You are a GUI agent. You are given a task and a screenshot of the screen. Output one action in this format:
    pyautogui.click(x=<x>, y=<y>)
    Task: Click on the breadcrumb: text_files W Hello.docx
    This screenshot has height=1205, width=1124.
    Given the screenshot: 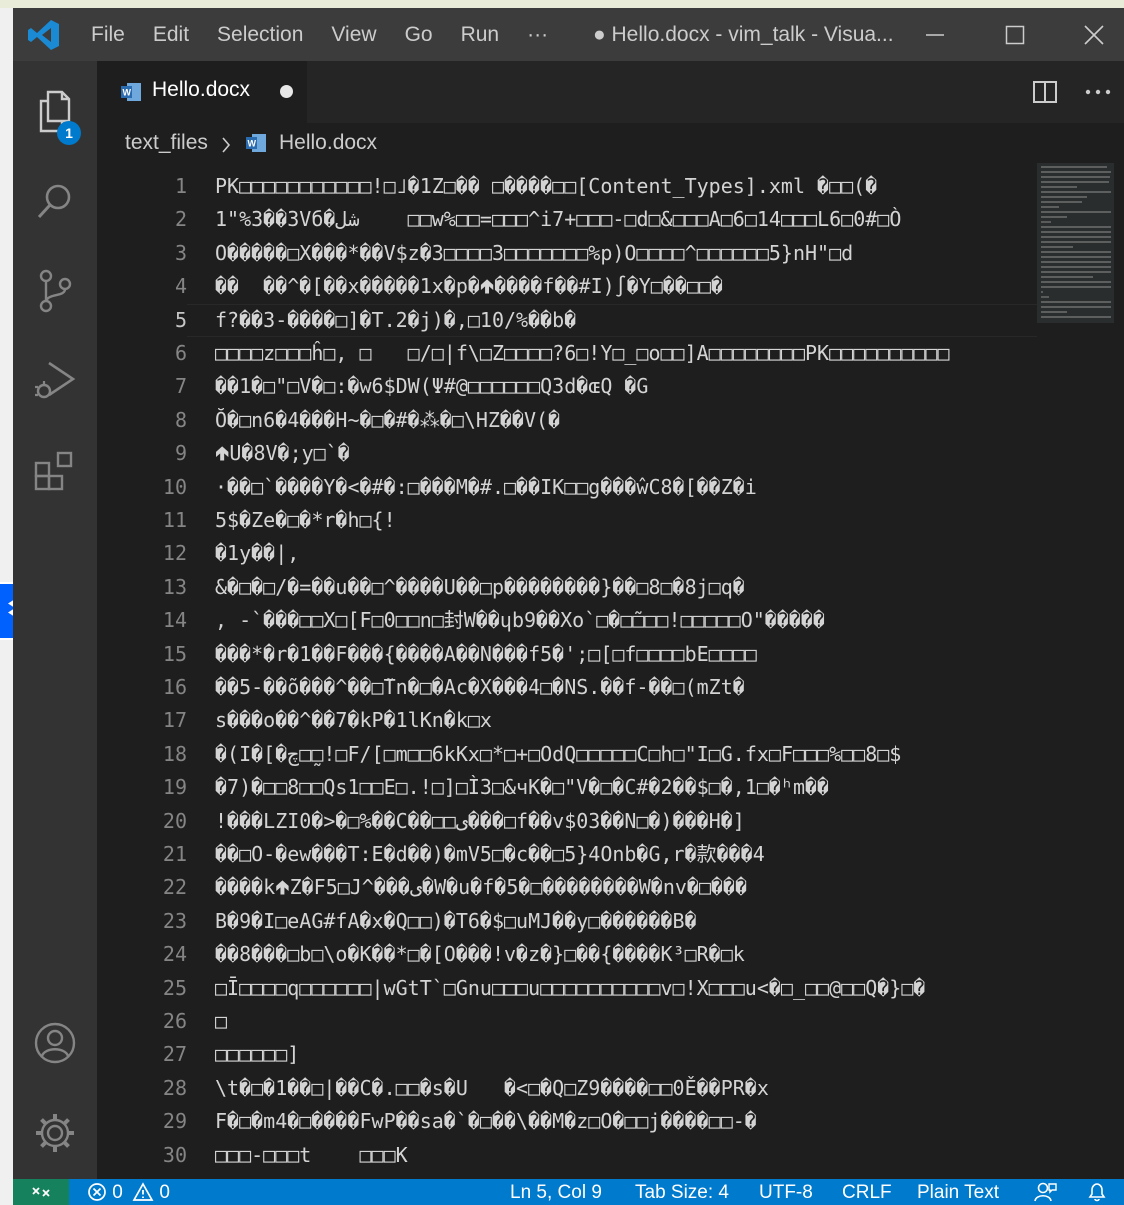 What is the action you would take?
    pyautogui.click(x=610, y=143)
    